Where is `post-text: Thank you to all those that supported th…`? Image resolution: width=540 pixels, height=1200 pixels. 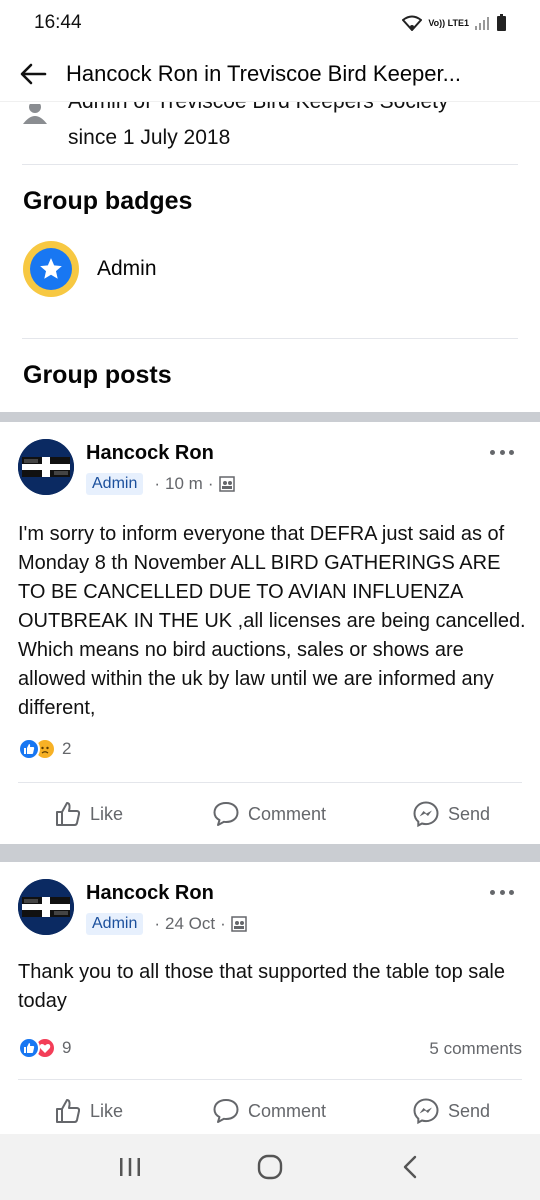
post-text: Thank you to all those that supported th… is located at coordinates (261, 986).